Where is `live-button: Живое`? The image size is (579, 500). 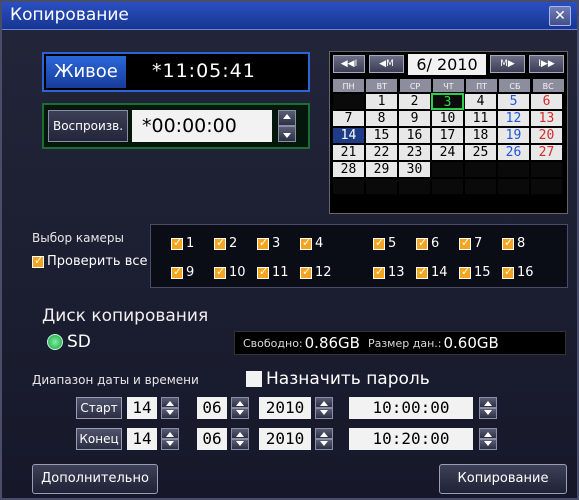 live-button: Живое is located at coordinates (86, 72).